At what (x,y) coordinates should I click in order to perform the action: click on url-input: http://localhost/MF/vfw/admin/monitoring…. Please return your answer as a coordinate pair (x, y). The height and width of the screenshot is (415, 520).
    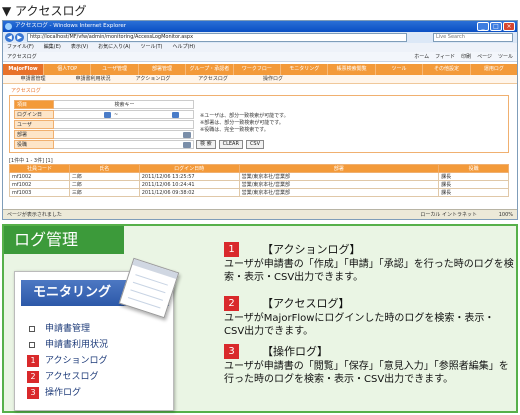
    Looking at the image, I should click on (217, 37).